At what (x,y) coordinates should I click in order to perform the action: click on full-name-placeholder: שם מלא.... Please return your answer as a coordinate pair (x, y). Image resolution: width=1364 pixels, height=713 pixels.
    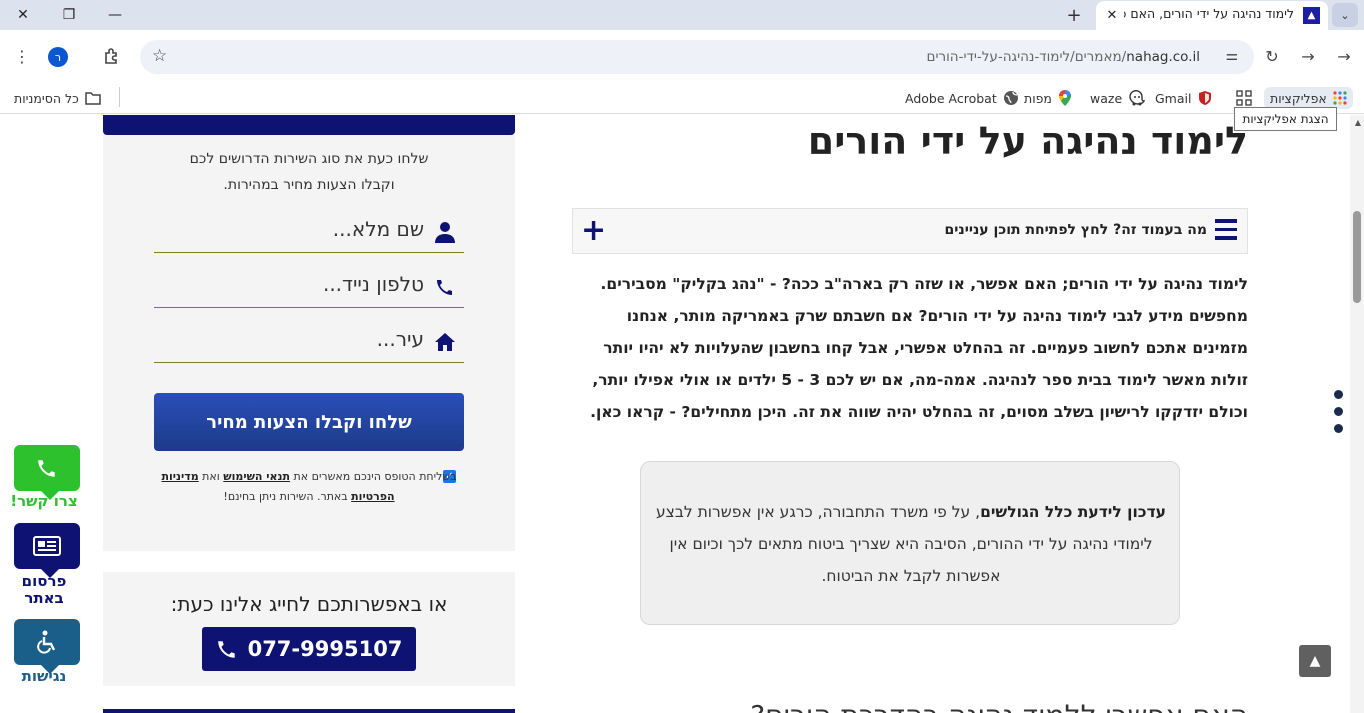
    Looking at the image, I should click on (378, 229).